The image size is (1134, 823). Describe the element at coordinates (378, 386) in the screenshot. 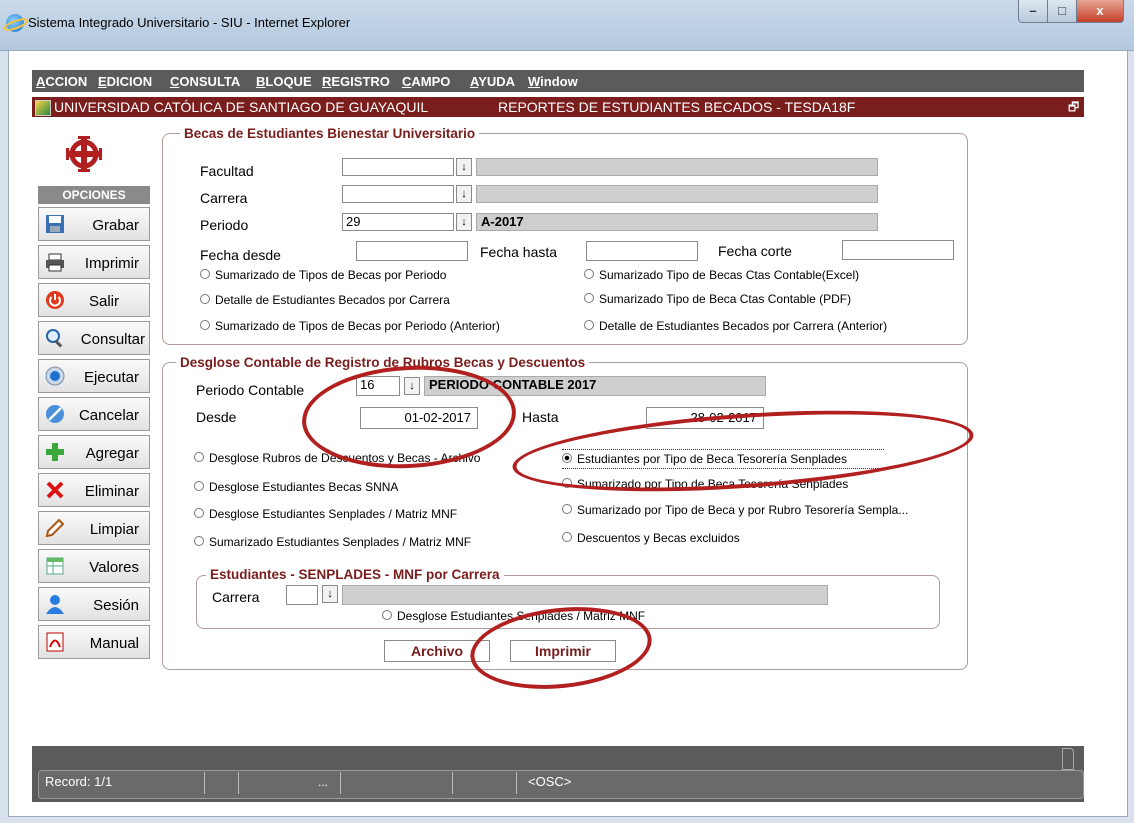

I see `periodo-contable-input: 16` at that location.